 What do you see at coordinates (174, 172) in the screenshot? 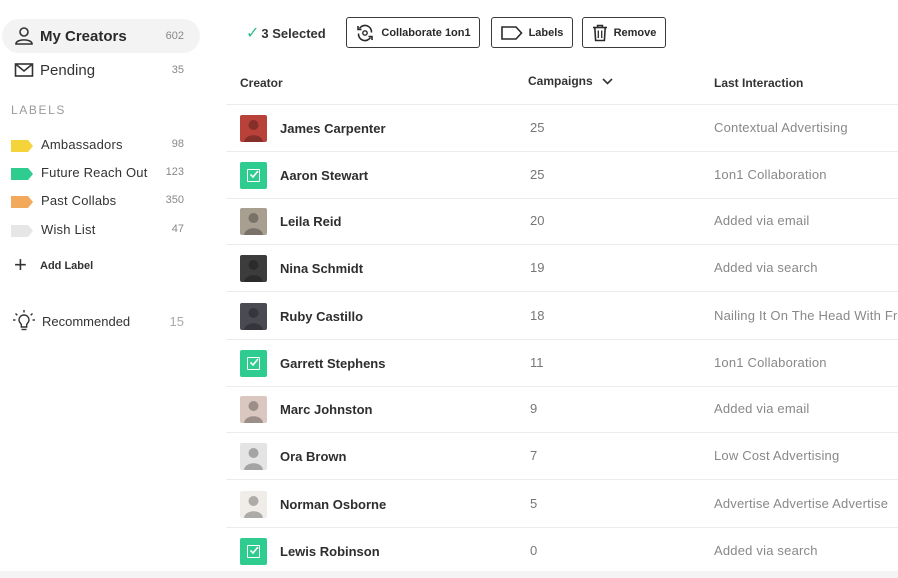
I see `label-count: 123` at bounding box center [174, 172].